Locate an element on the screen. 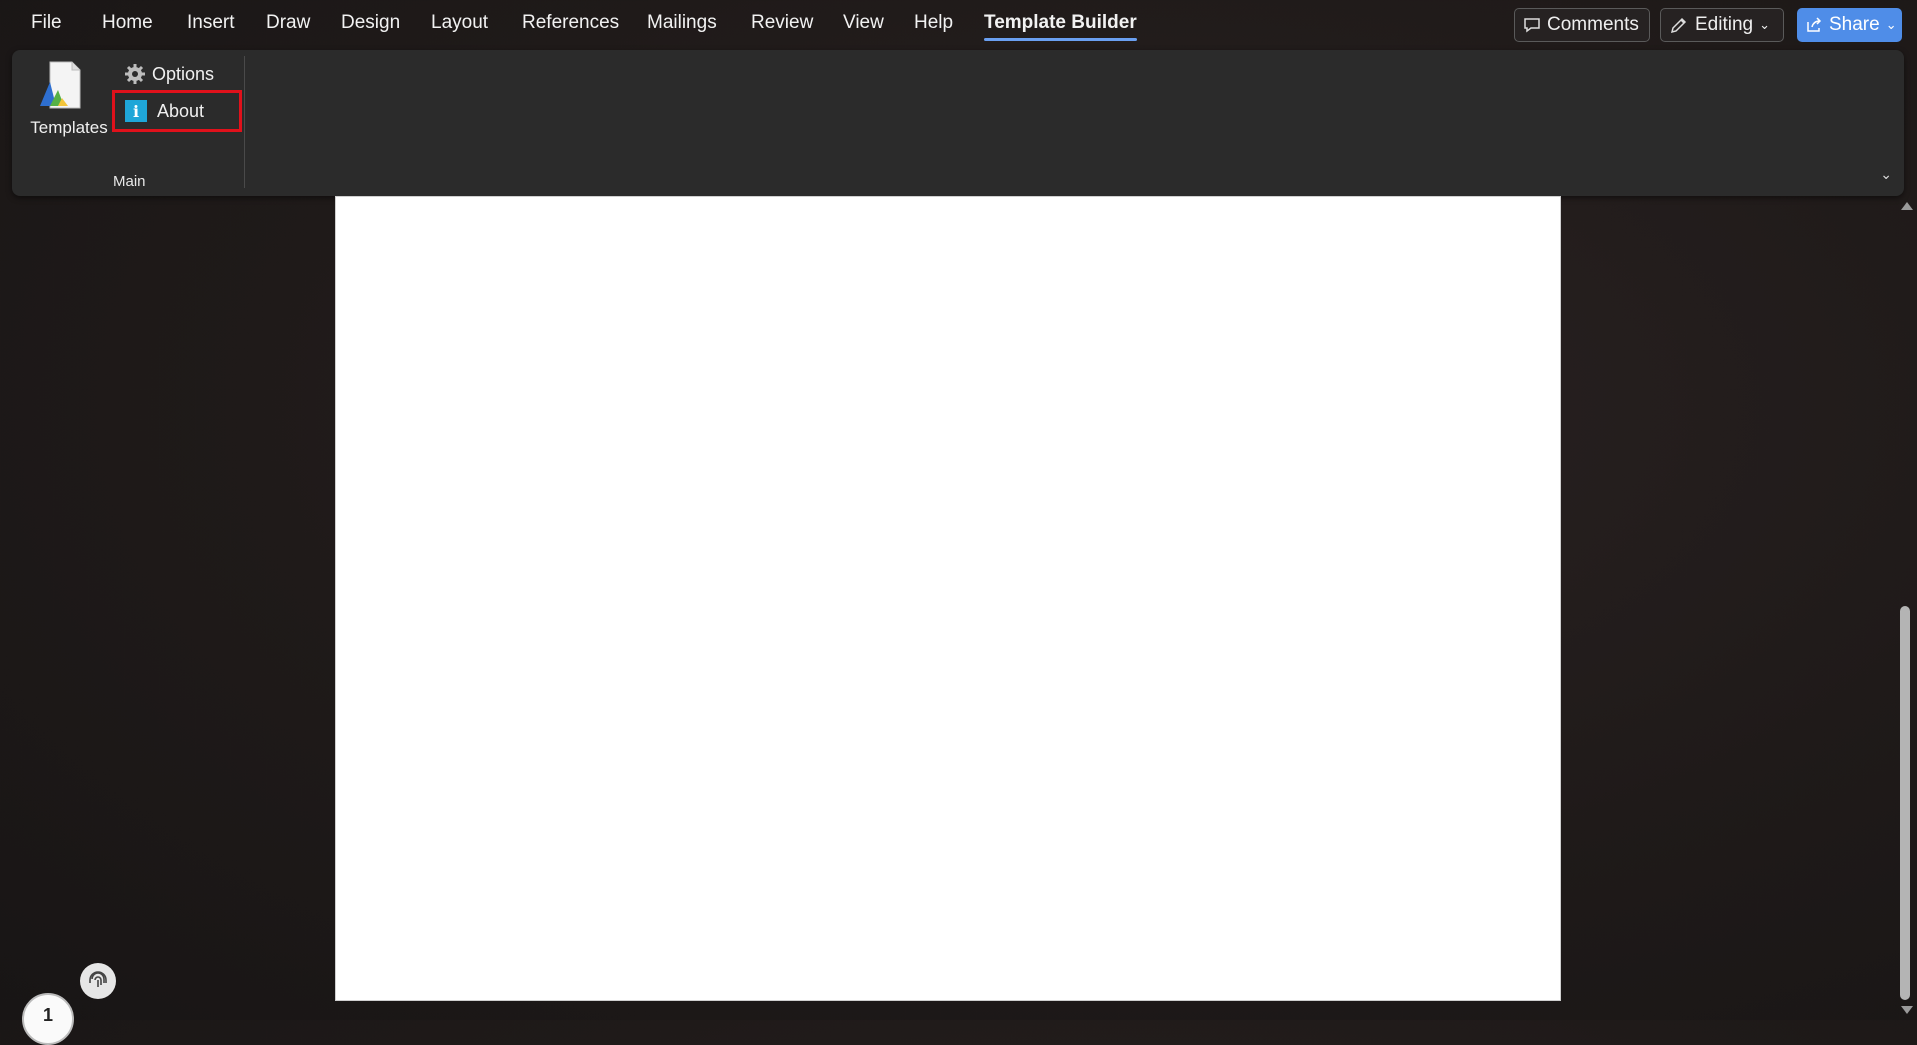  comment-icon is located at coordinates (1532, 25).